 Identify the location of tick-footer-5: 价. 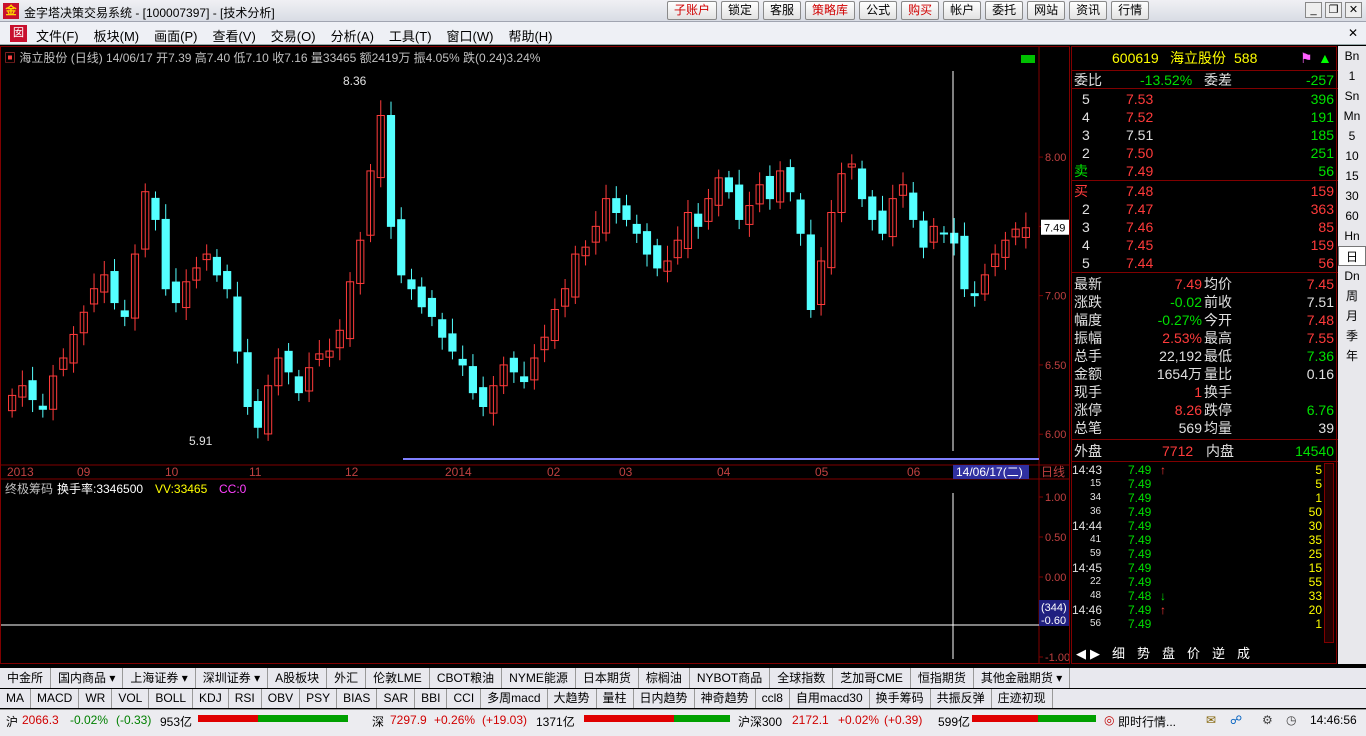
(1193, 654).